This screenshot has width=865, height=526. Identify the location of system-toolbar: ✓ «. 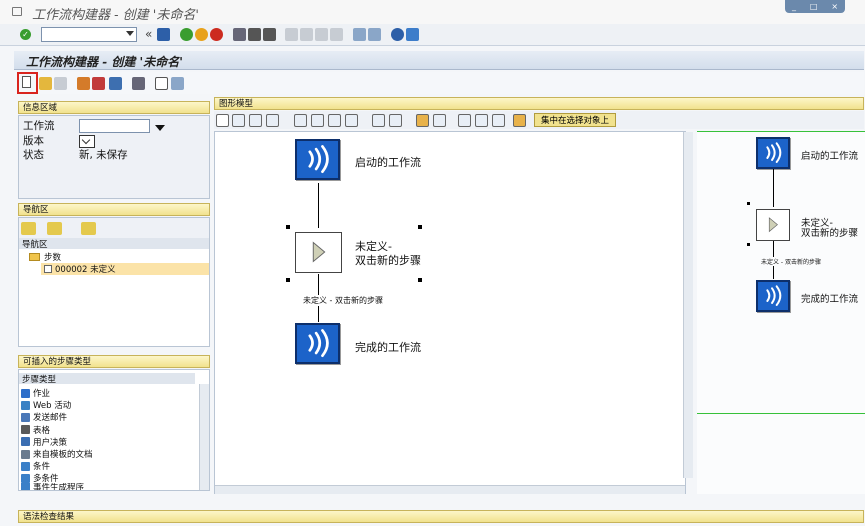
(432, 35).